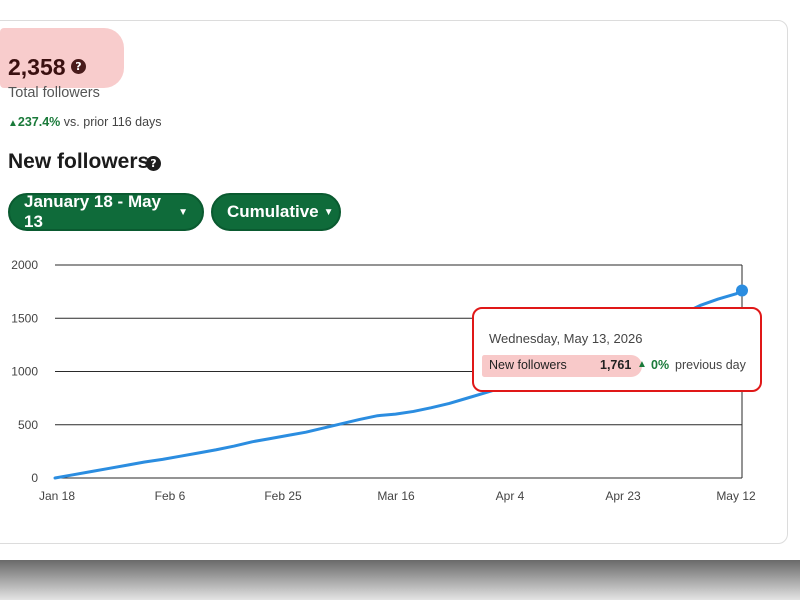  What do you see at coordinates (710, 365) in the screenshot?
I see `tooltip-change-note: previous day` at bounding box center [710, 365].